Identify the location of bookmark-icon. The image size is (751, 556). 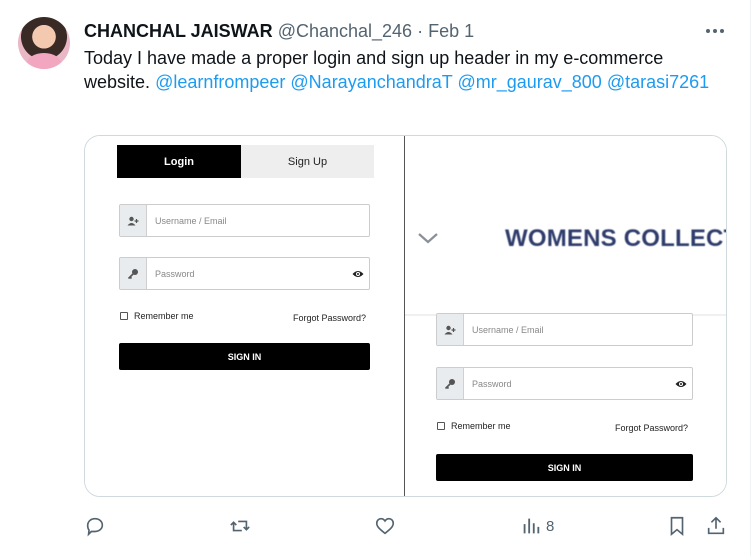
(677, 526).